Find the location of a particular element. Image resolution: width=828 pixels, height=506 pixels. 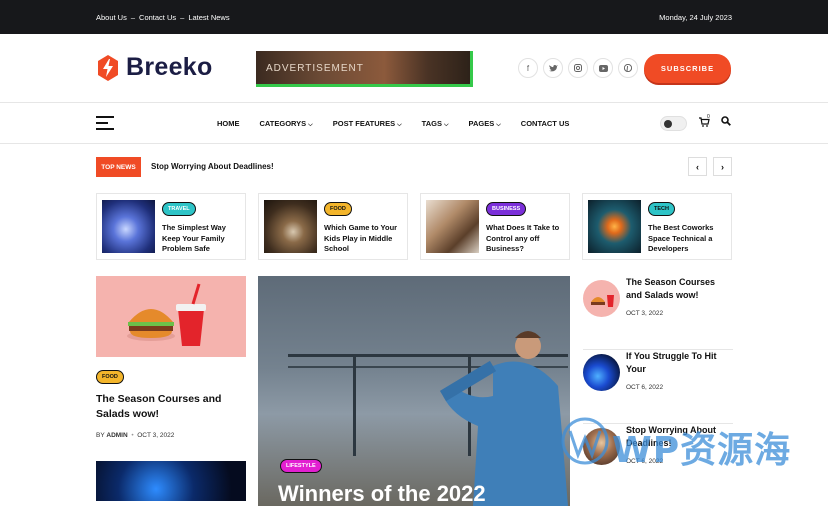

category-badge: BUSINESS is located at coordinates (506, 209).